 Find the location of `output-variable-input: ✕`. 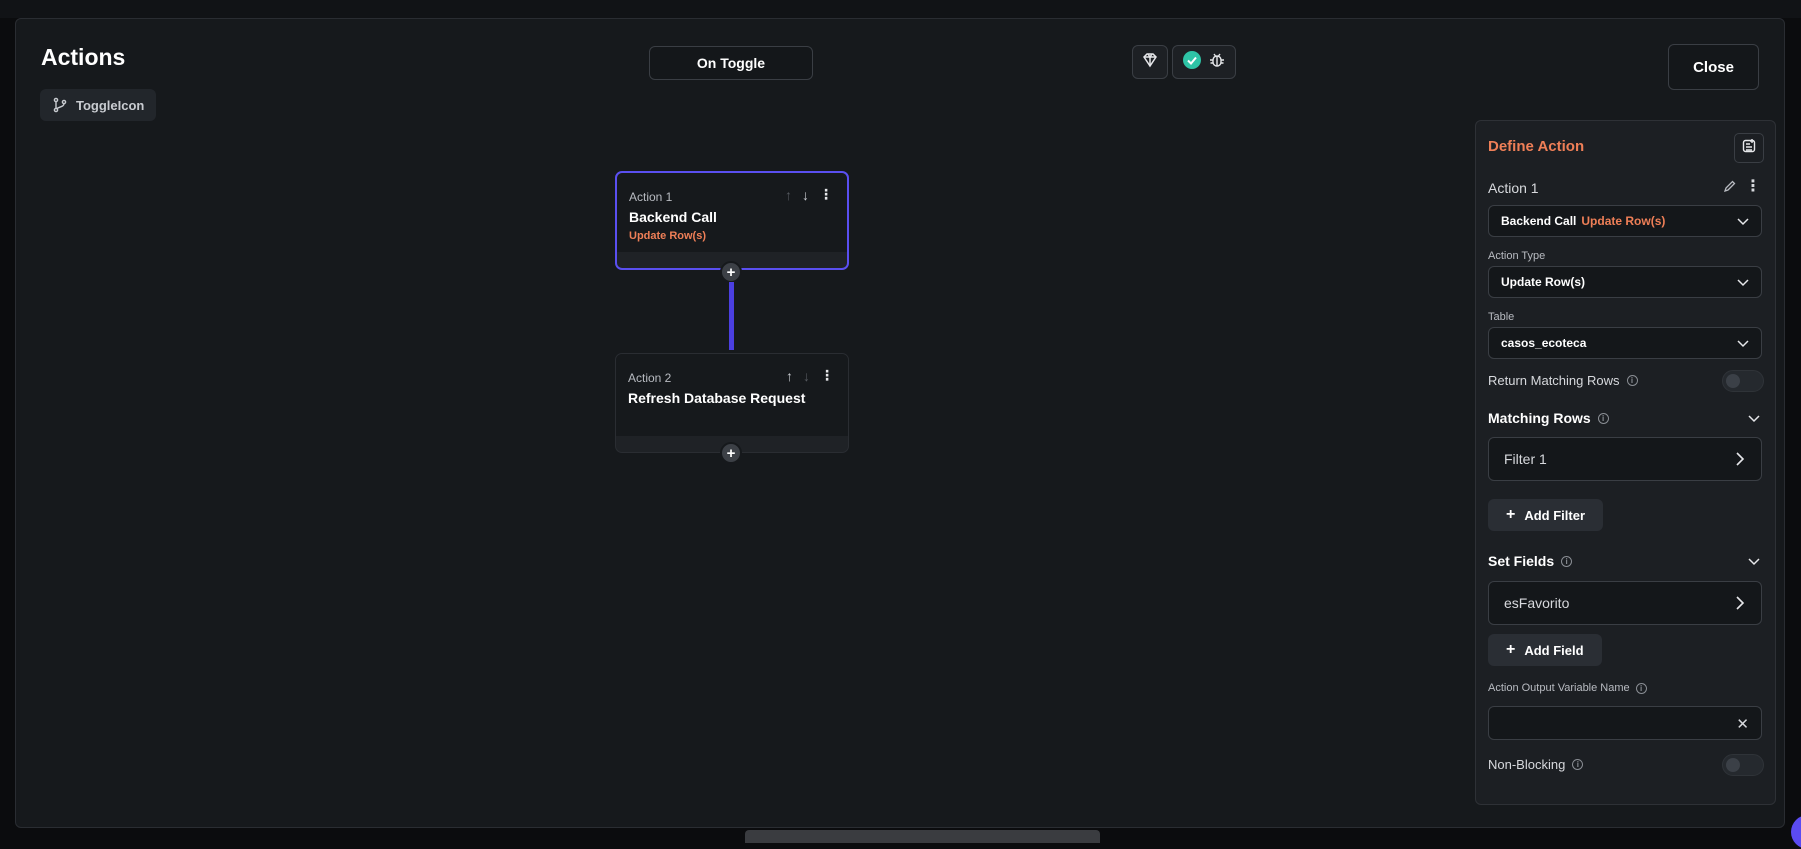

output-variable-input: ✕ is located at coordinates (1625, 723).